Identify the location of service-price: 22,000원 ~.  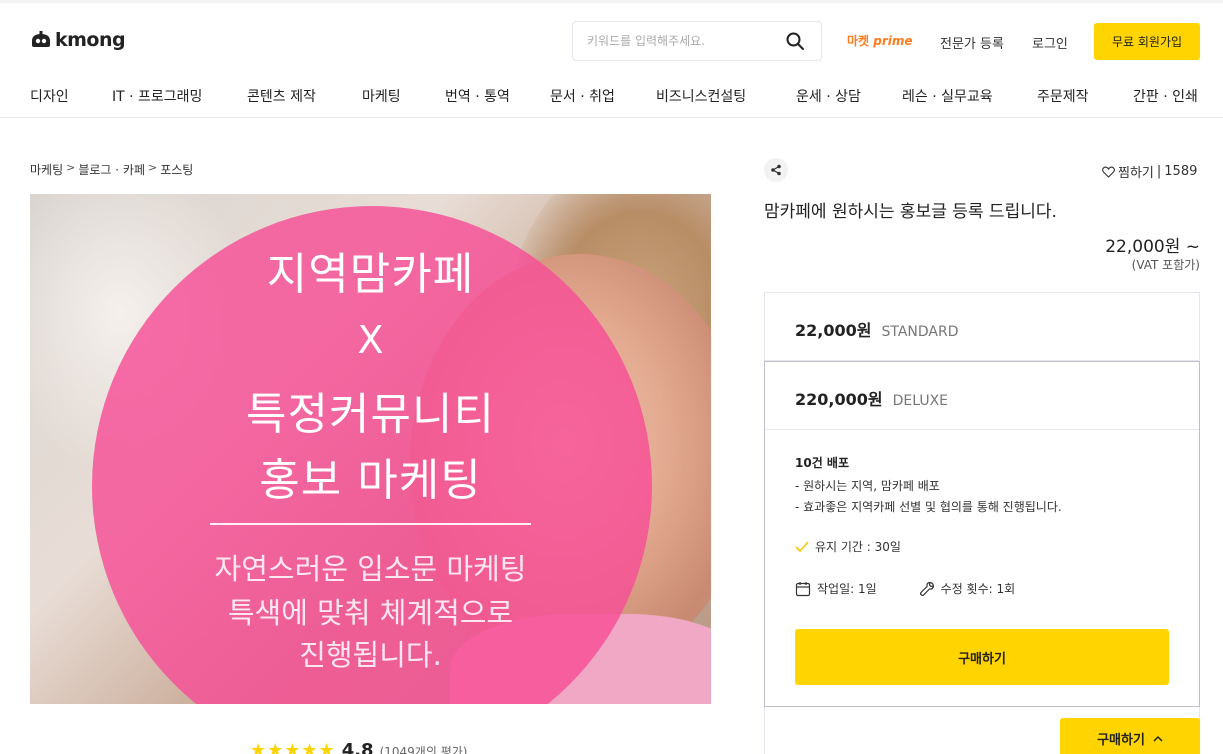
(1152, 247).